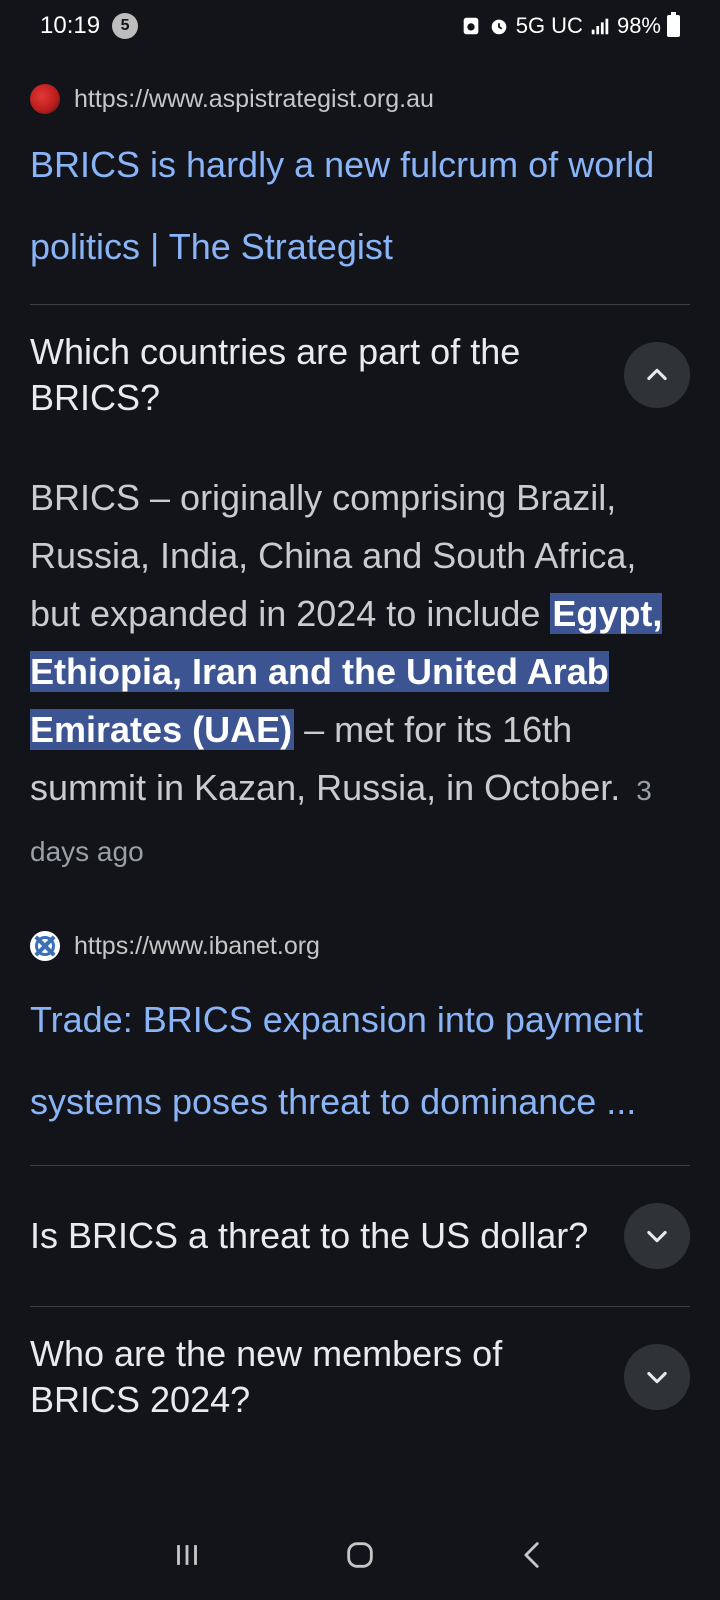 This screenshot has height=1600, width=720. I want to click on system-navigation-bar, so click(360, 1555).